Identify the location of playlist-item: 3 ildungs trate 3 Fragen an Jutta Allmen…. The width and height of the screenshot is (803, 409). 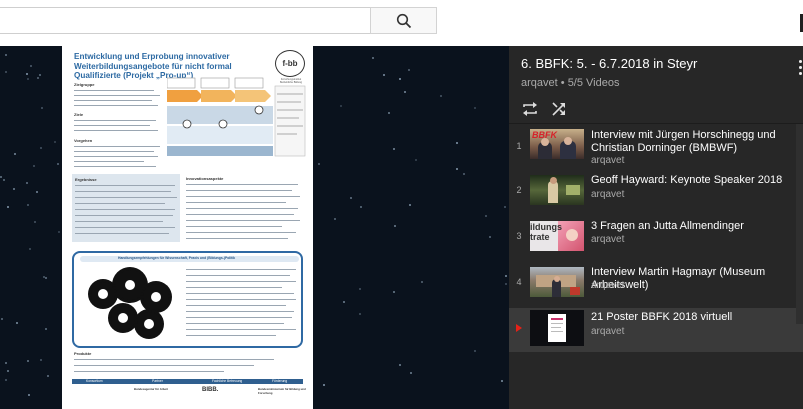
(656, 241).